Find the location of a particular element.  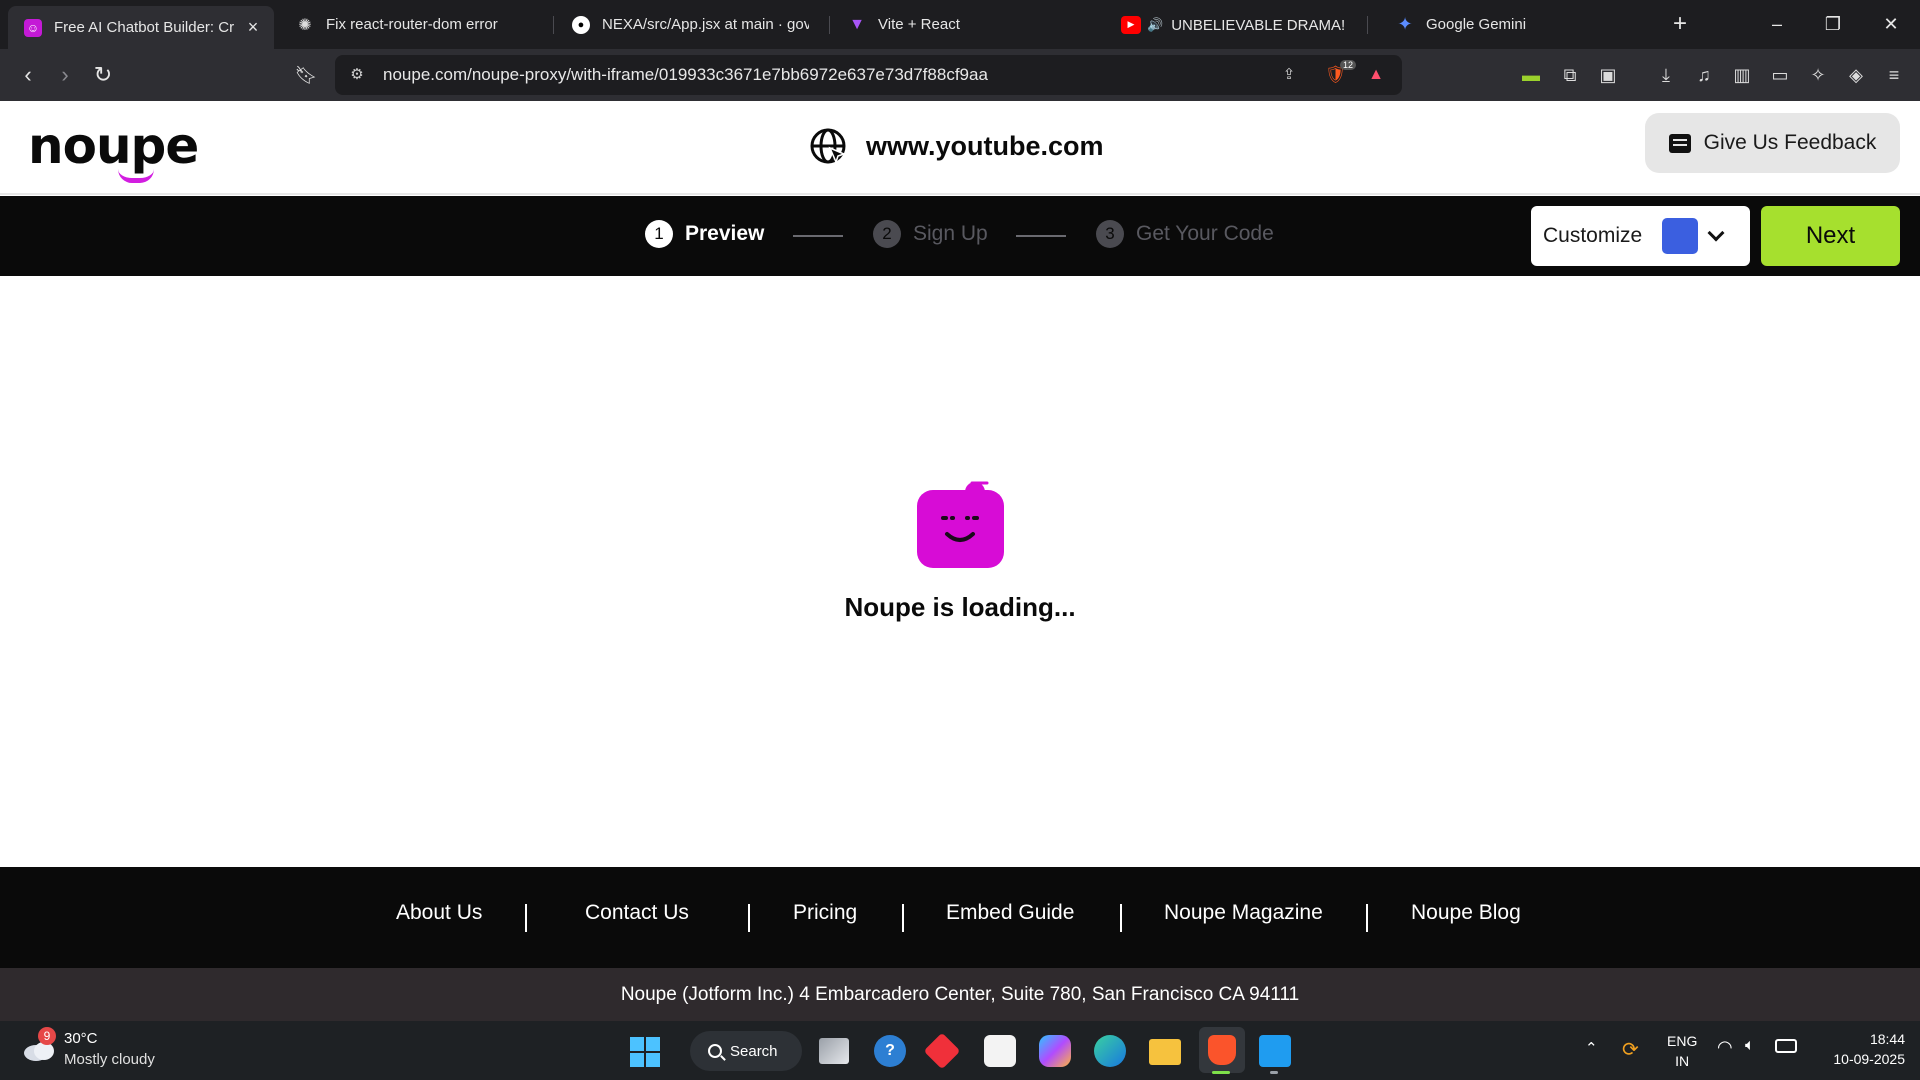

github-favicon-icon: ● is located at coordinates (581, 24).